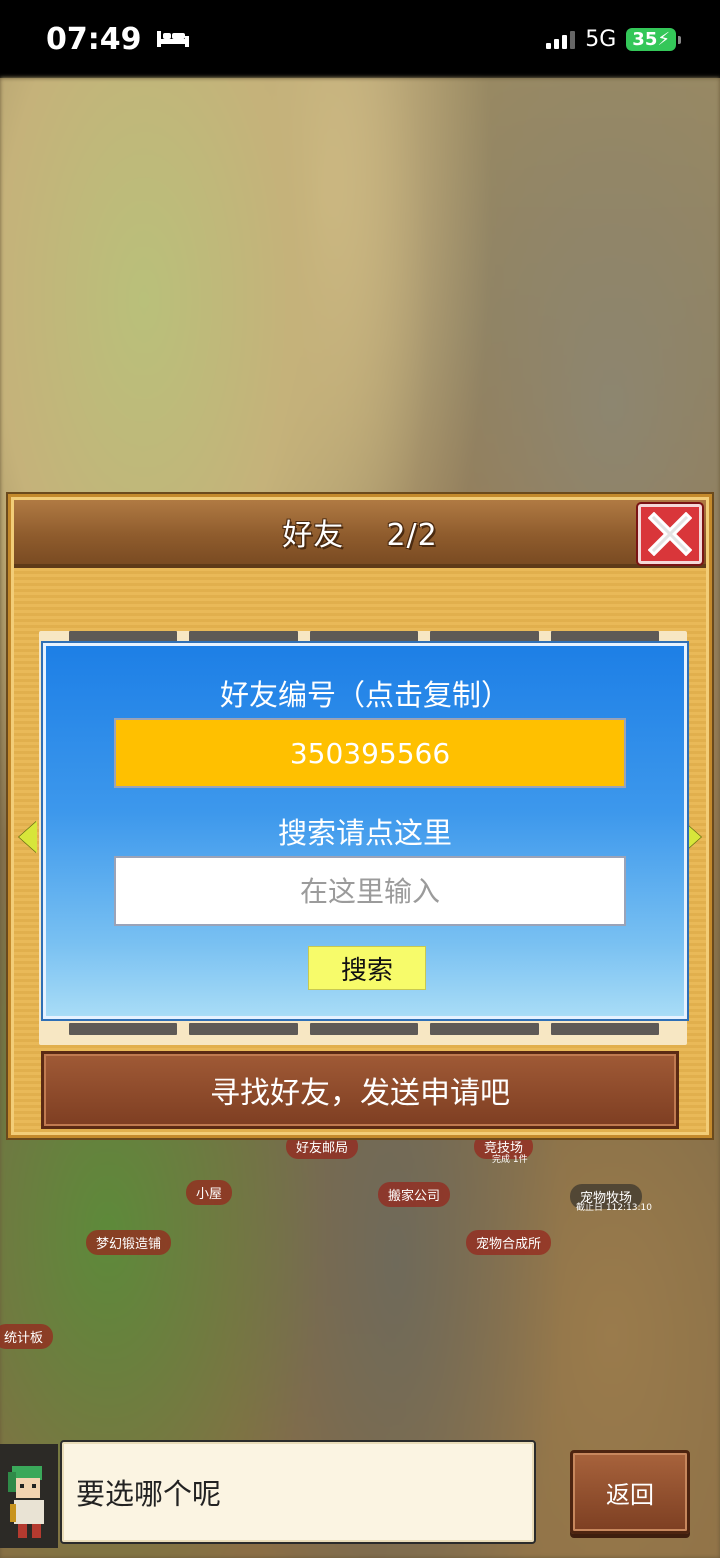 This screenshot has height=1558, width=720. I want to click on map-label-dream-forge: 梦幻锻造铺, so click(129, 1242).